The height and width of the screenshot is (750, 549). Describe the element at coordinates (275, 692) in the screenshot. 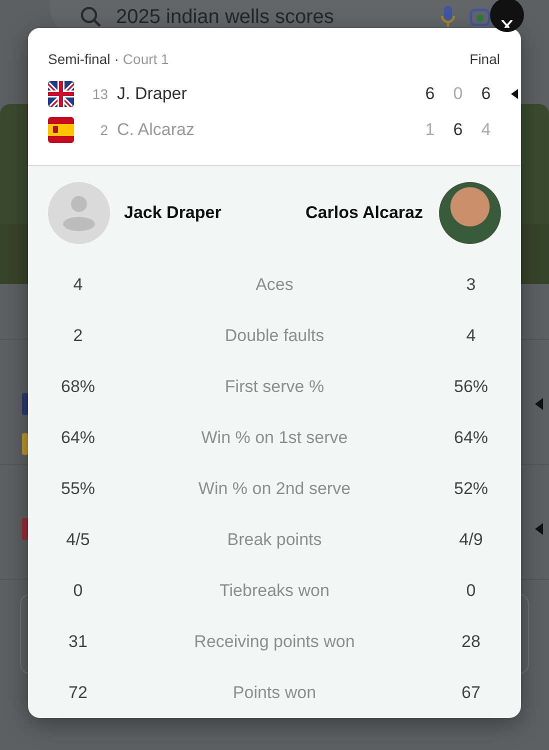

I see `stat-label: Points won` at that location.